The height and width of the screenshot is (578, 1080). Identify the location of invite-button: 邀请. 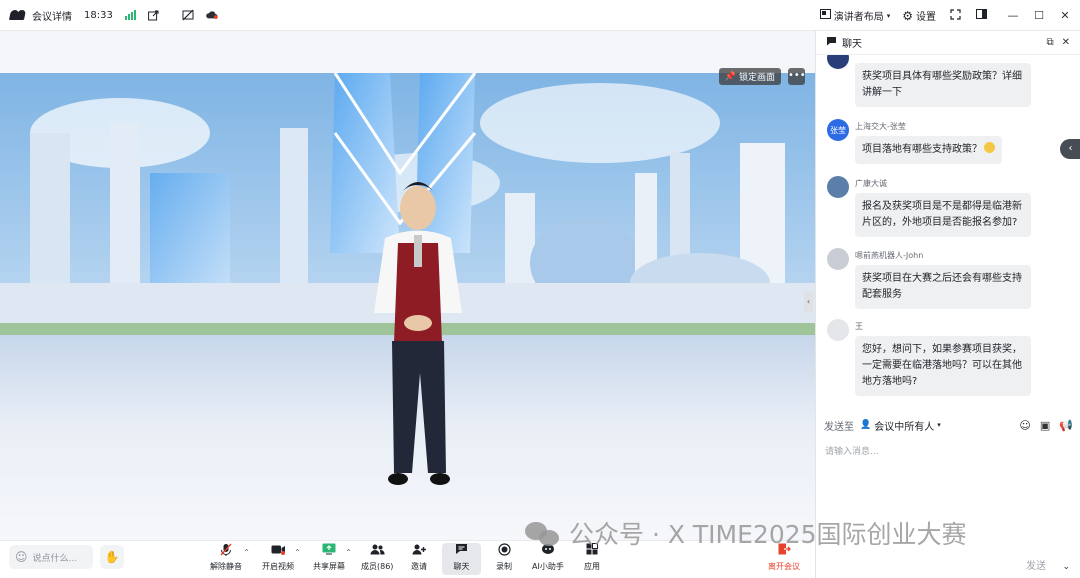
(419, 559).